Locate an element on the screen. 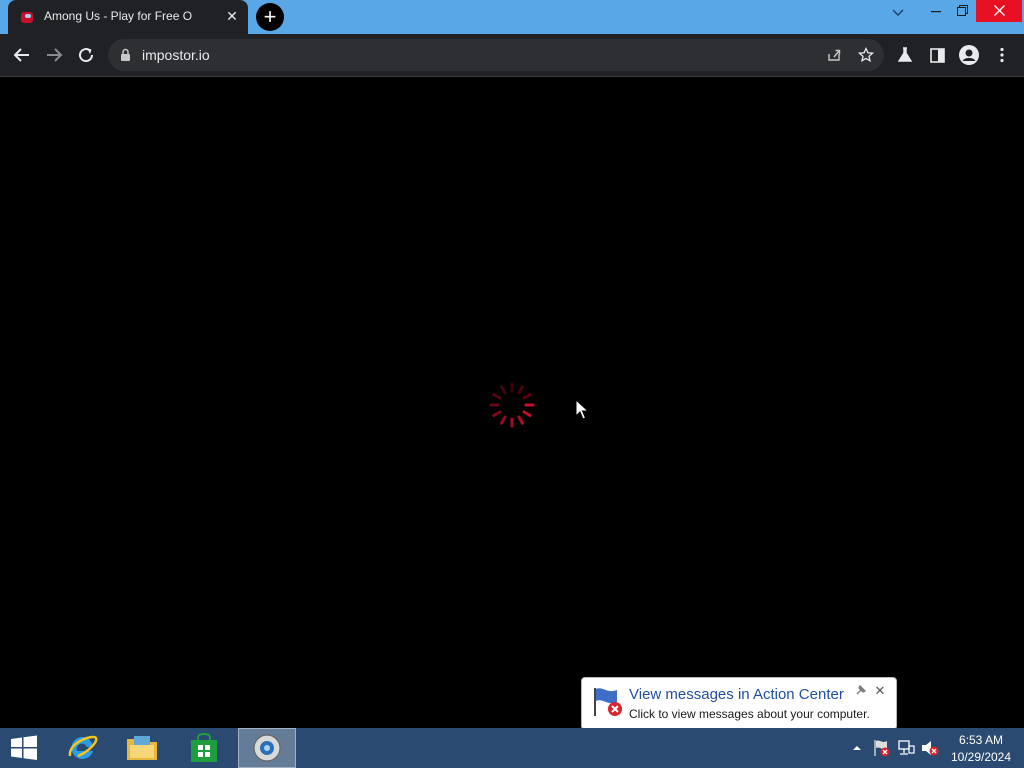 The width and height of the screenshot is (1024, 768). forward-button is located at coordinates (54, 55).